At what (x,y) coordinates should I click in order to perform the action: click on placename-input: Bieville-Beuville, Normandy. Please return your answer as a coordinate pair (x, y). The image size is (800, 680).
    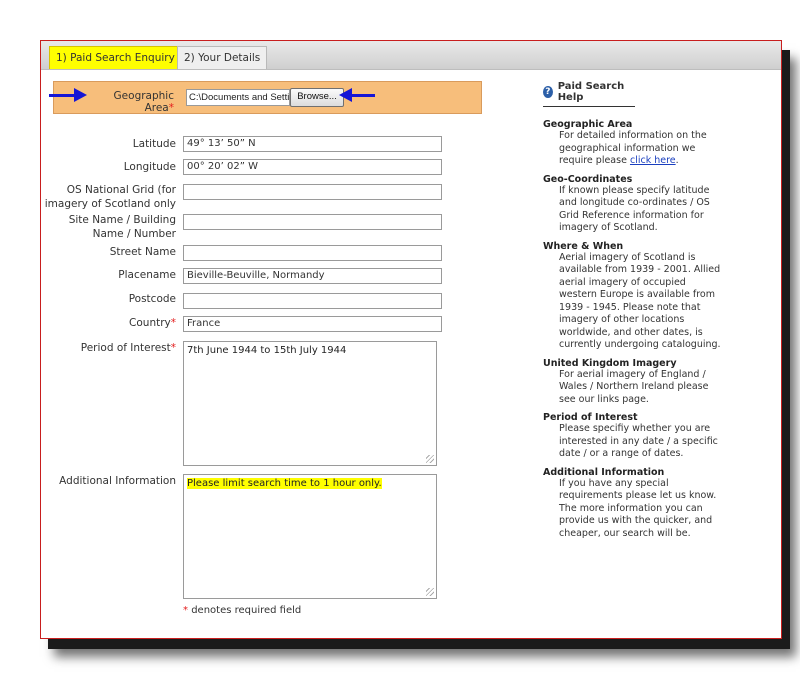
    Looking at the image, I should click on (312, 276).